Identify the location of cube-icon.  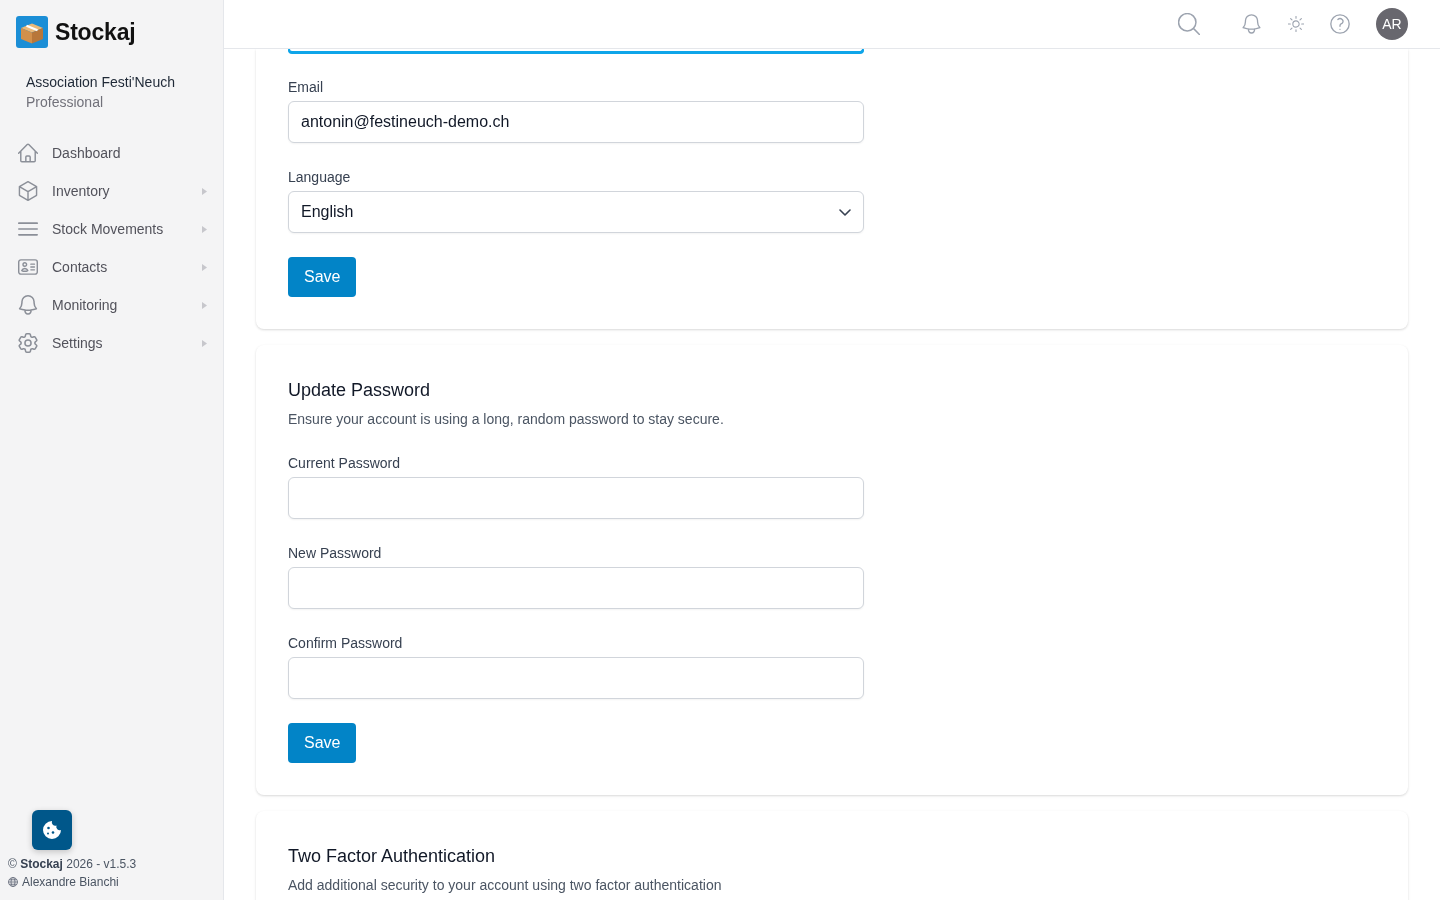
(28, 191).